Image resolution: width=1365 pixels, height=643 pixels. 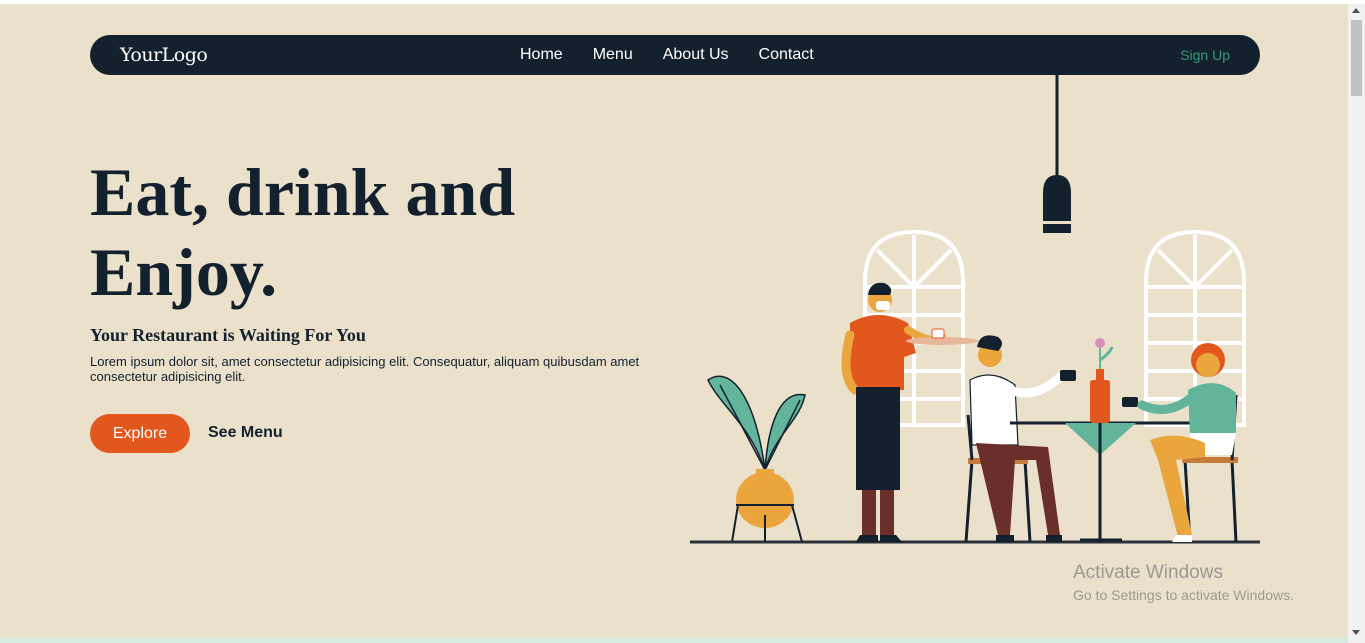 What do you see at coordinates (756, 459) in the screenshot?
I see `potted-plant` at bounding box center [756, 459].